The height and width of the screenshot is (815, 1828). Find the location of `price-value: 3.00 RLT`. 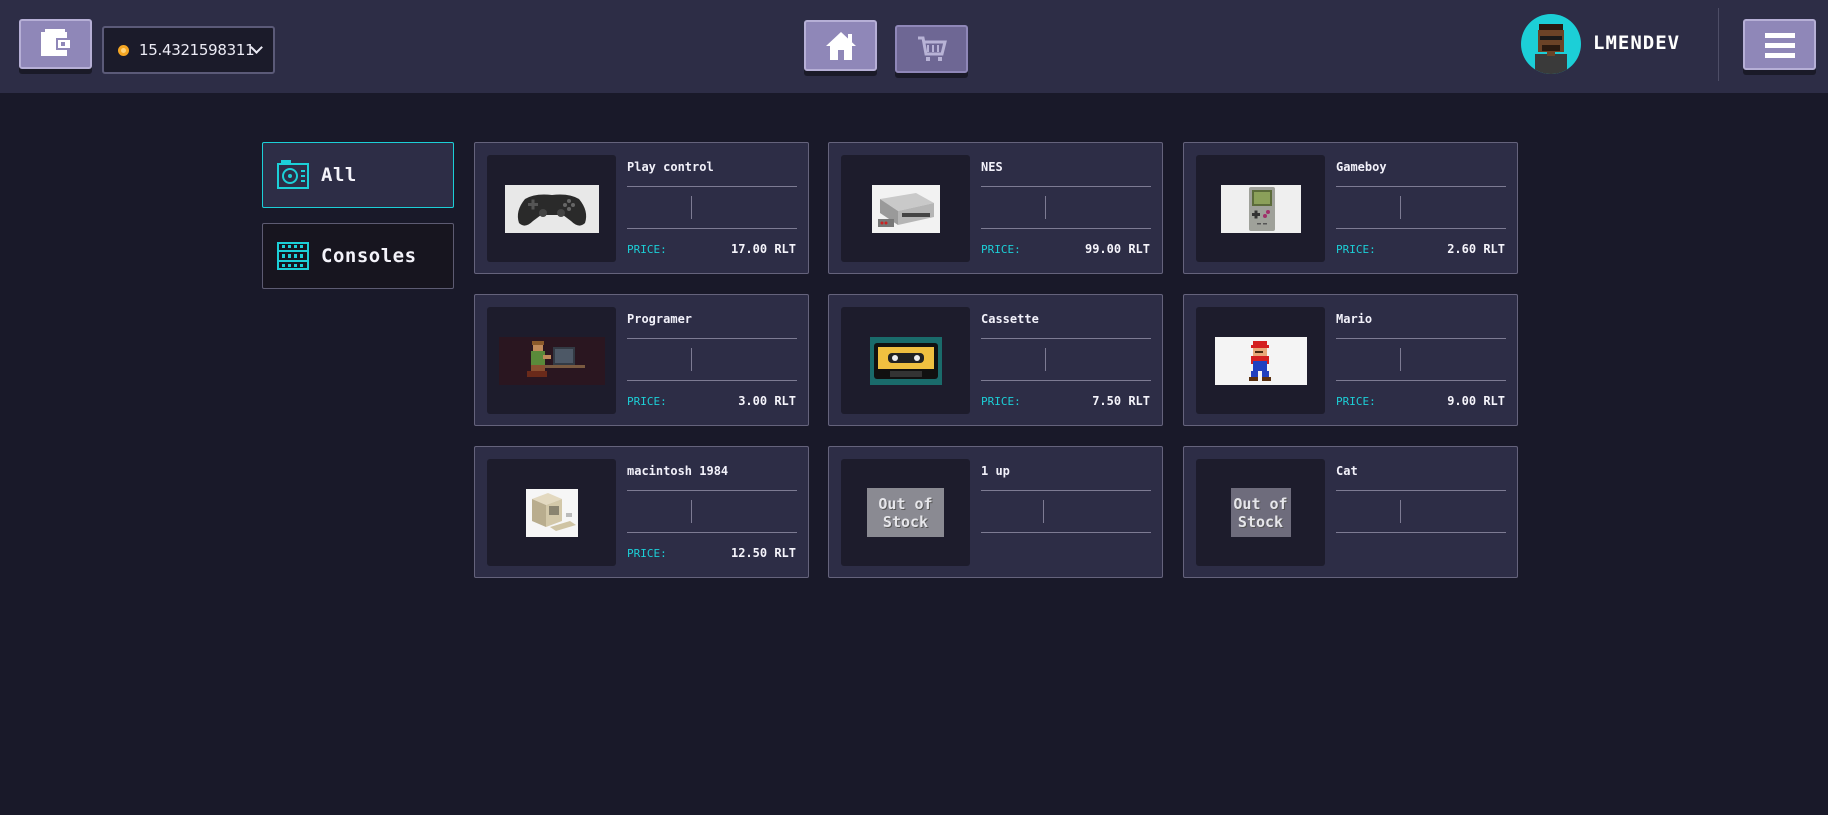

price-value: 3.00 RLT is located at coordinates (767, 401).